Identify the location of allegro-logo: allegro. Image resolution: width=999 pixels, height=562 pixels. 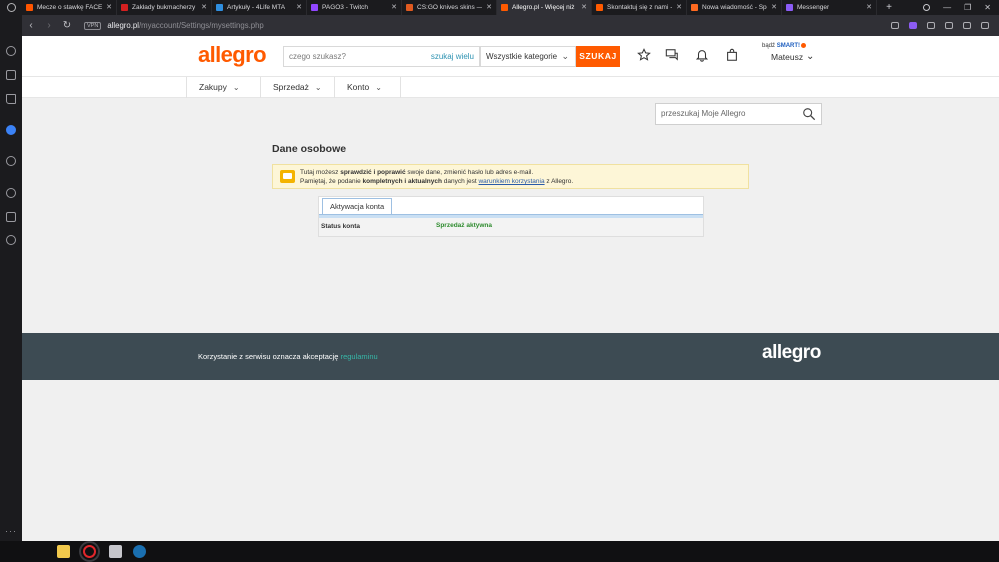
(232, 55).